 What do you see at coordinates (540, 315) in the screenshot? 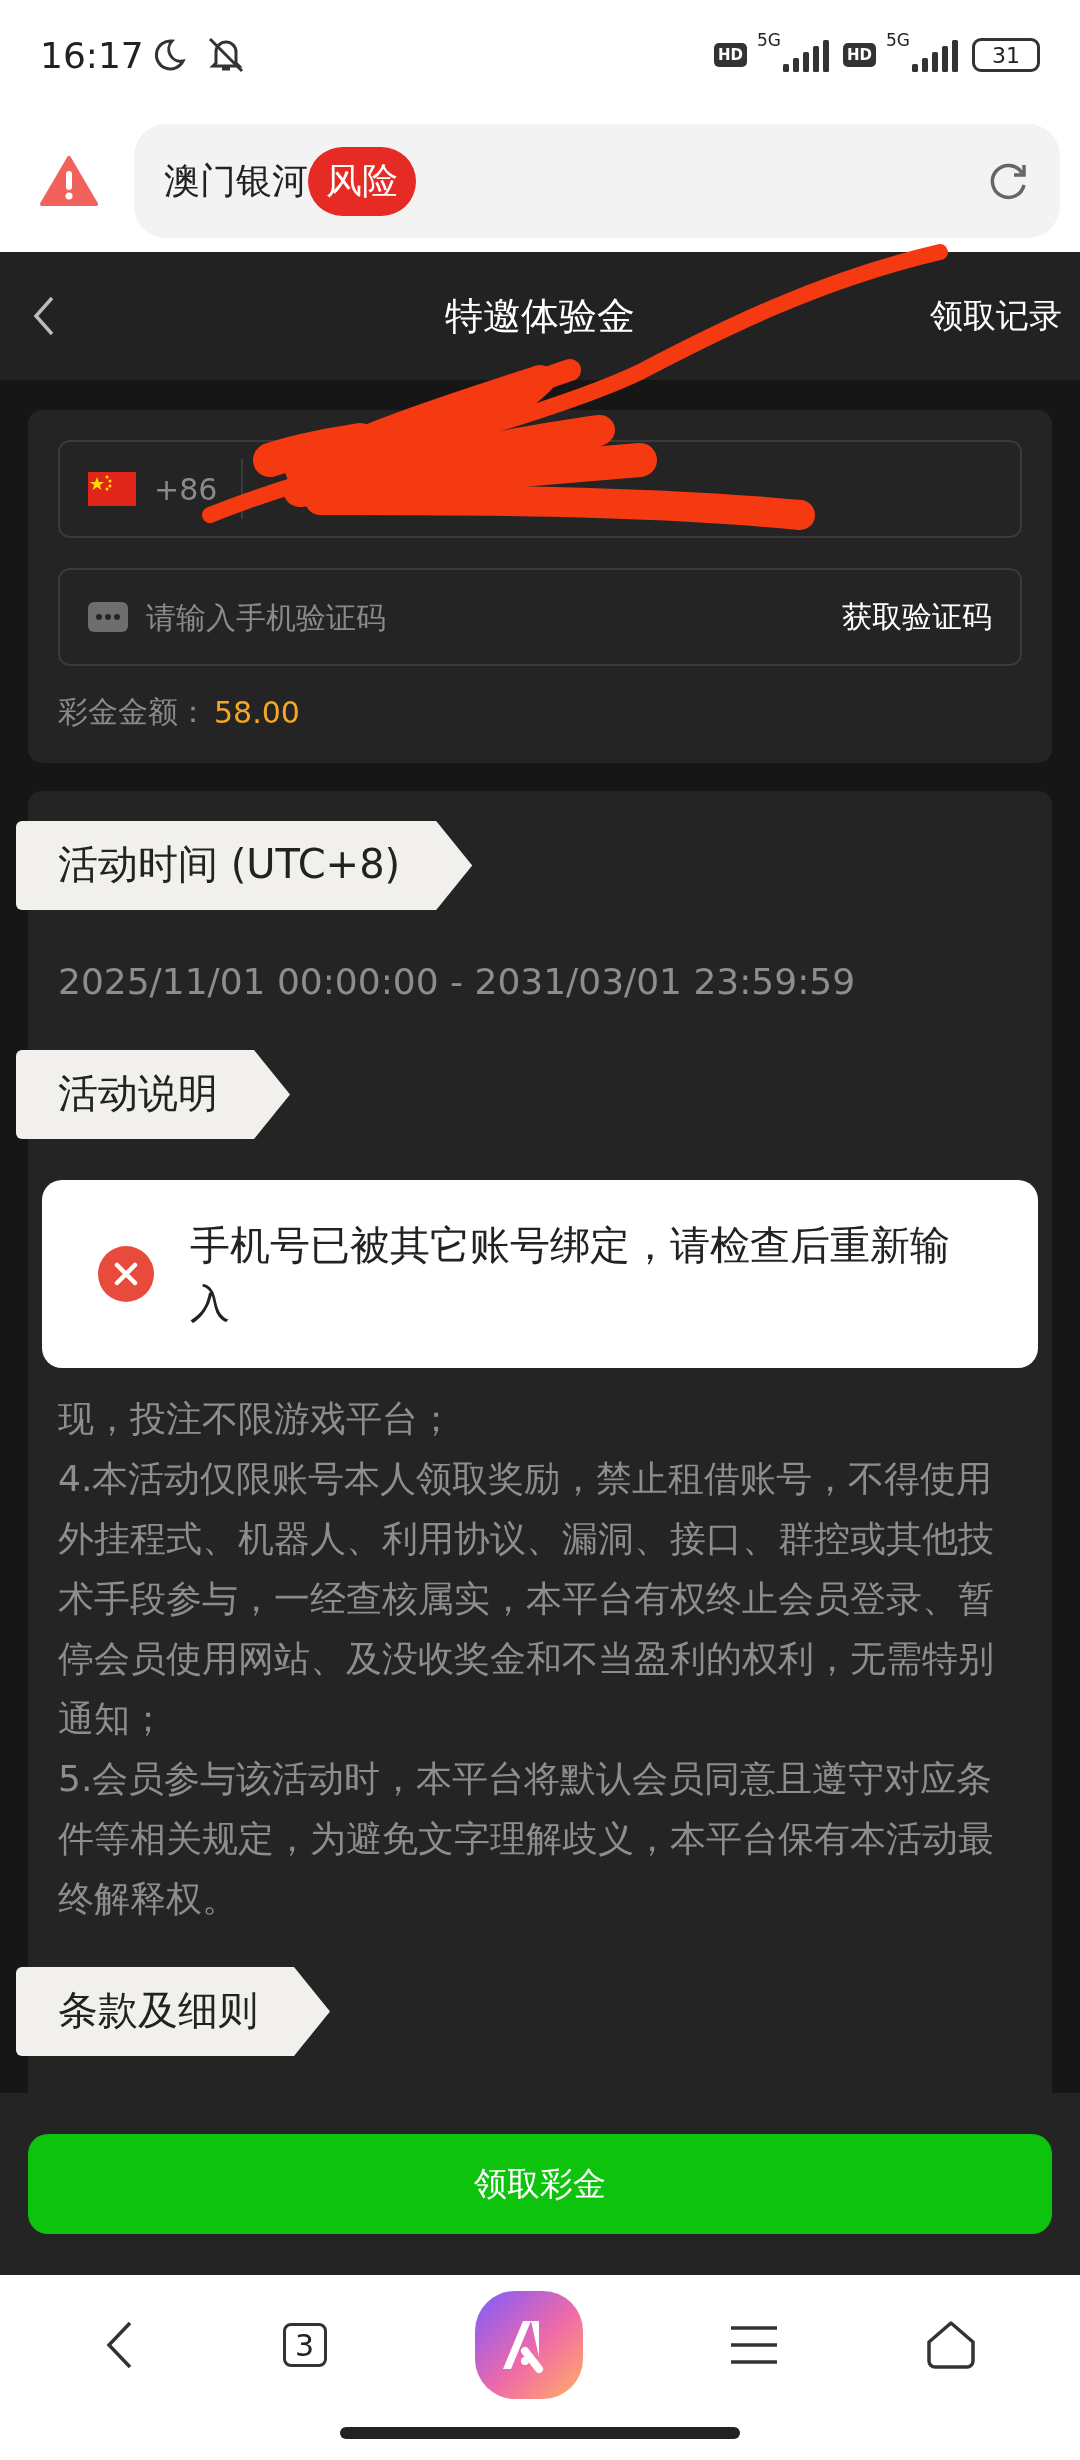
I see `page-title: 特邀体验金` at bounding box center [540, 315].